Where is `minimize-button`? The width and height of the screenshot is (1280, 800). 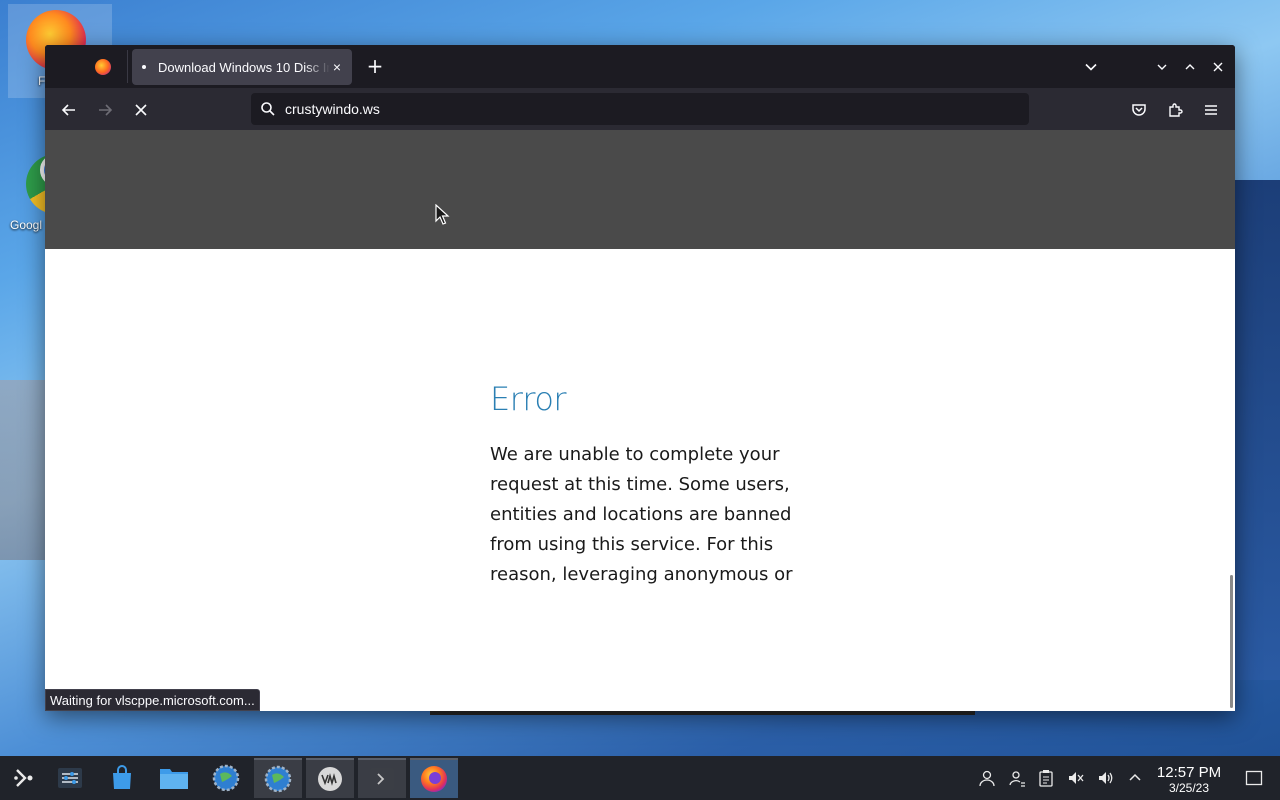
minimize-button is located at coordinates (1162, 67).